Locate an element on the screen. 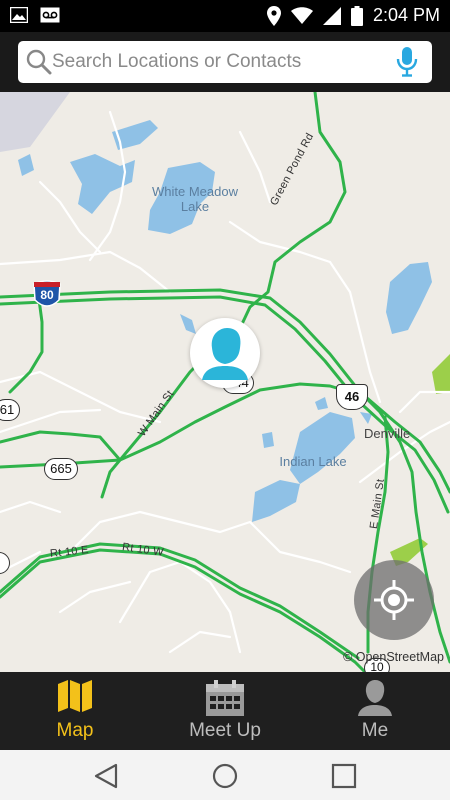  person-avatar-icon is located at coordinates (225, 354).